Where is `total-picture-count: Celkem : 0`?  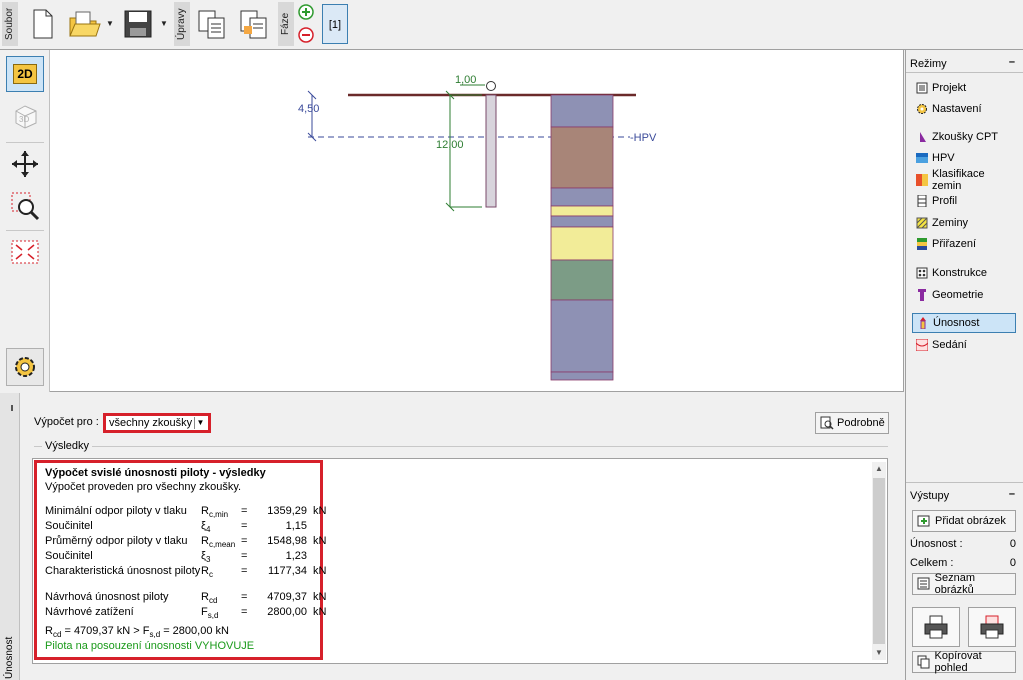 total-picture-count: Celkem : 0 is located at coordinates (964, 563).